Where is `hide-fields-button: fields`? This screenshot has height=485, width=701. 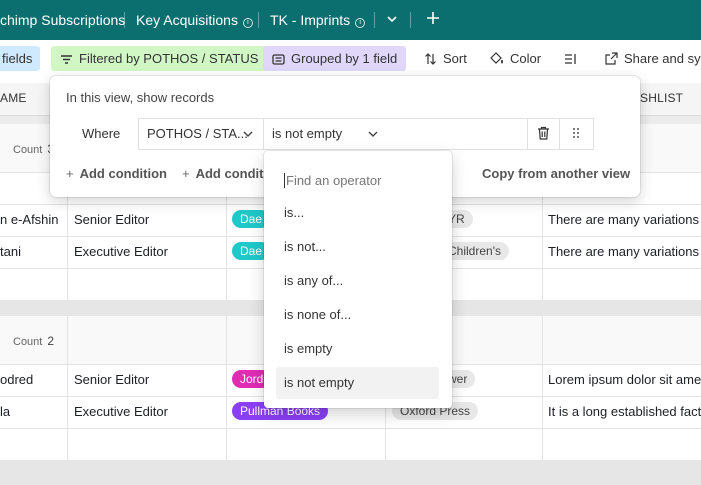
hide-fields-button: fields is located at coordinates (20, 58).